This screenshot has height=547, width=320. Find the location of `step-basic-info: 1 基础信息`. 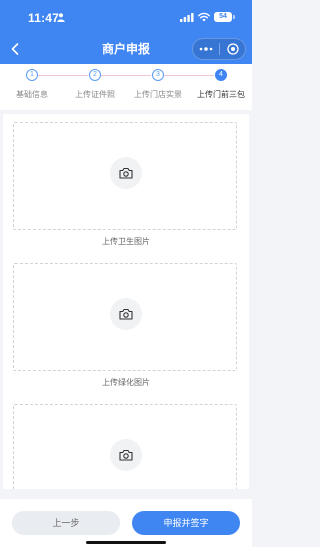

step-basic-info: 1 基础信息 is located at coordinates (32, 87).